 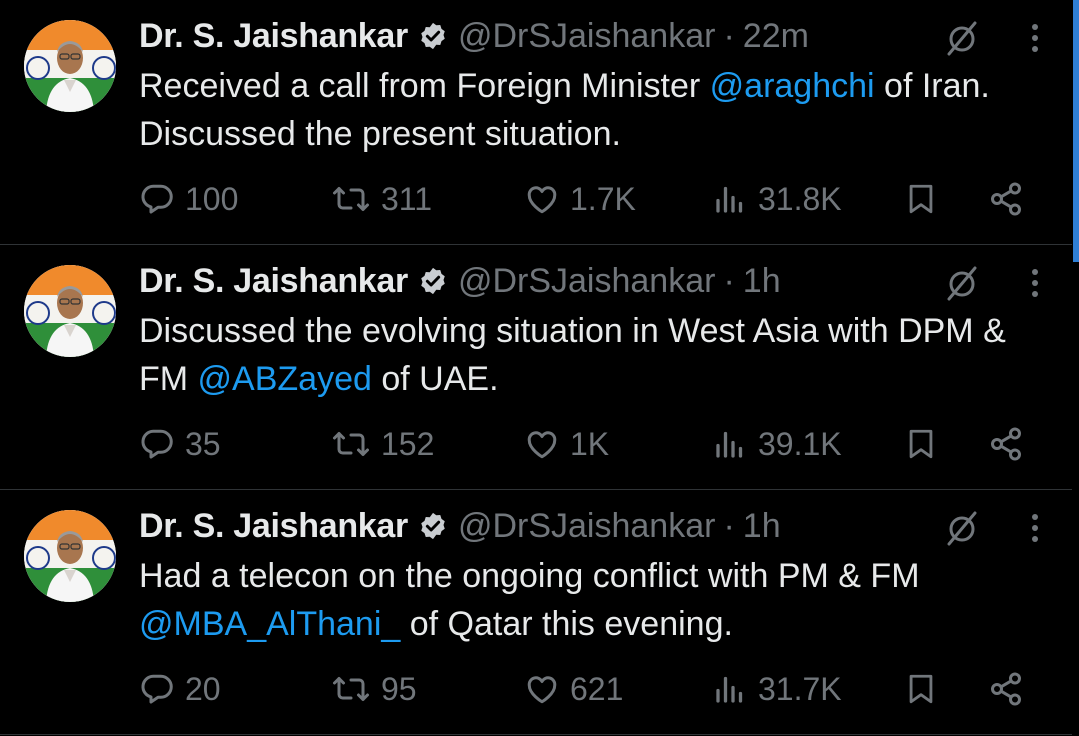 I want to click on action-bar: 20 95 621 31.7K, so click(x=536, y=689).